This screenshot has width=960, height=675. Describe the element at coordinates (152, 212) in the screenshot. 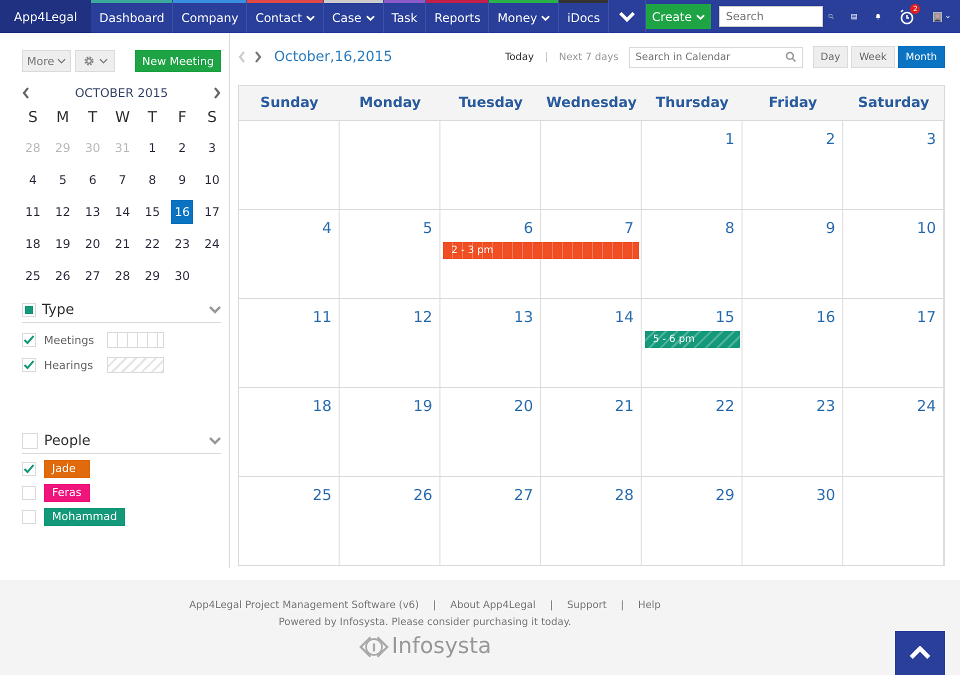

I see `mini-calendar-day: 15` at that location.